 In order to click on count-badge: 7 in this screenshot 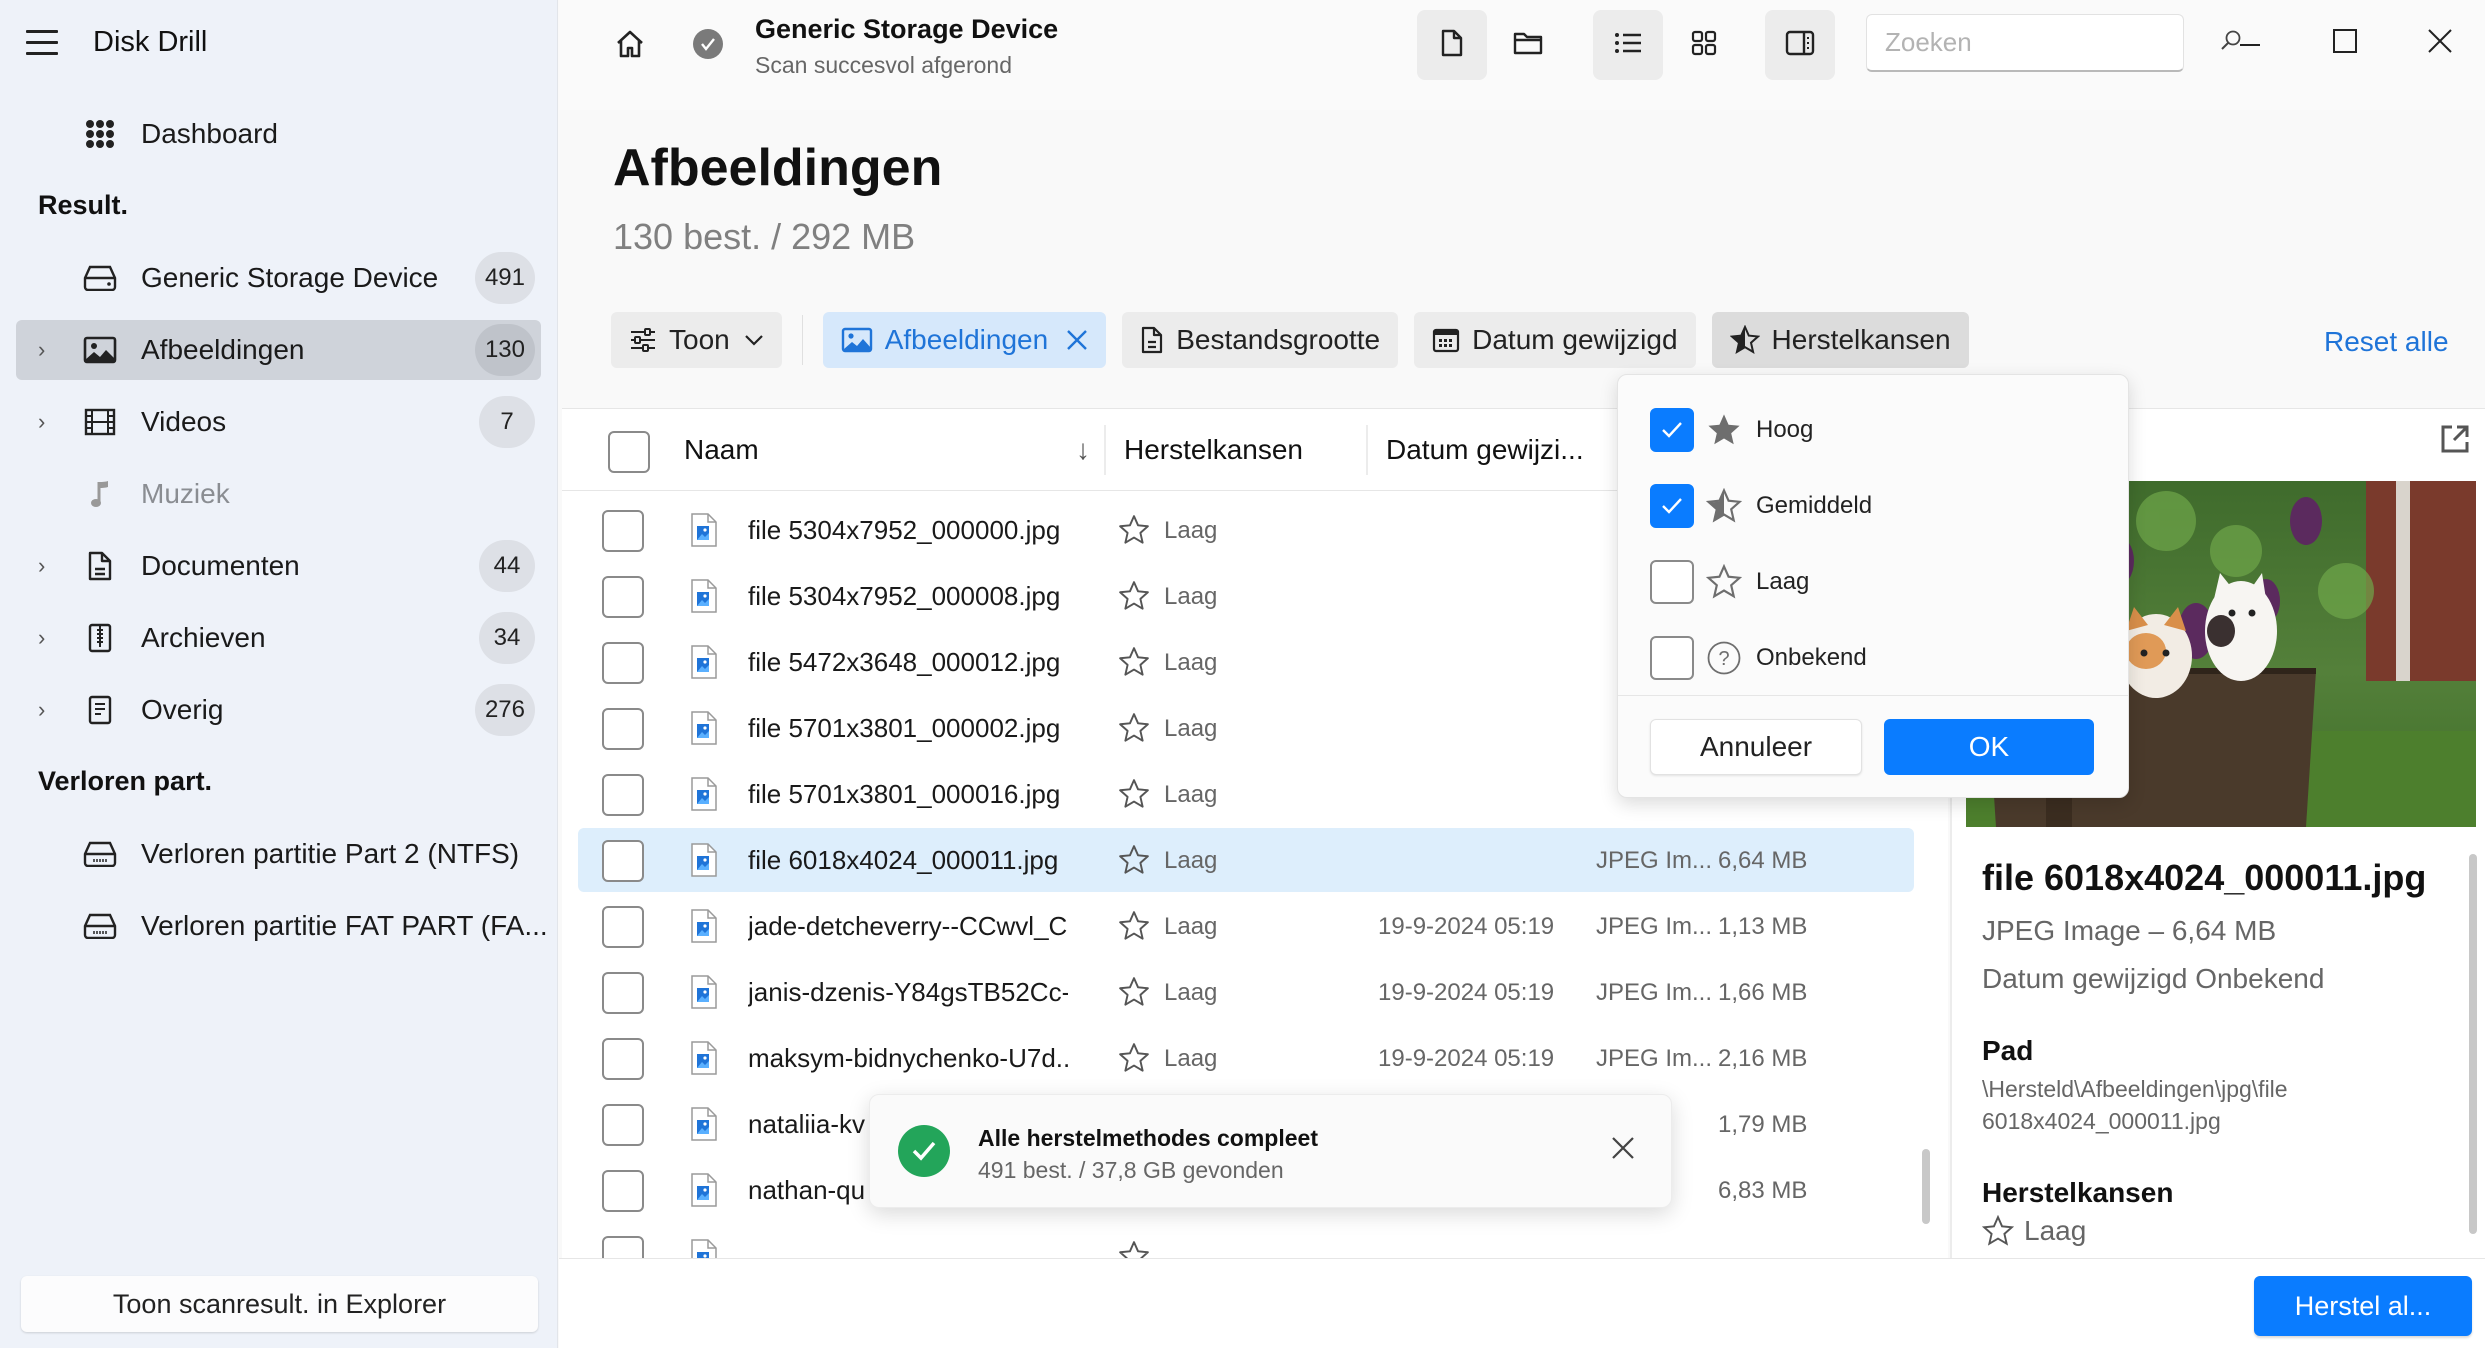, I will do `click(507, 422)`.